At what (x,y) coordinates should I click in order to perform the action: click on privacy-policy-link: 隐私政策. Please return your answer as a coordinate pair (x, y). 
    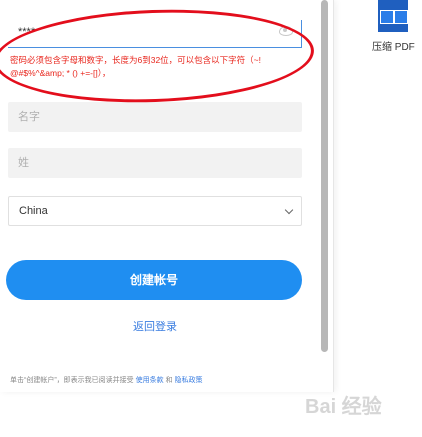
    Looking at the image, I should click on (189, 380).